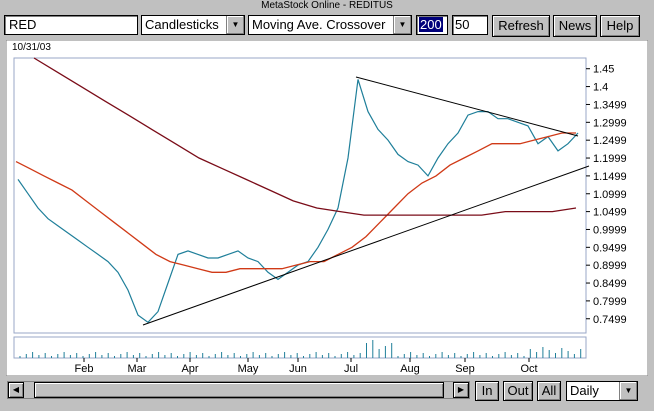 This screenshot has width=654, height=411. What do you see at coordinates (319, 24) in the screenshot?
I see `indicator-value: Moving Ave. Crossover` at bounding box center [319, 24].